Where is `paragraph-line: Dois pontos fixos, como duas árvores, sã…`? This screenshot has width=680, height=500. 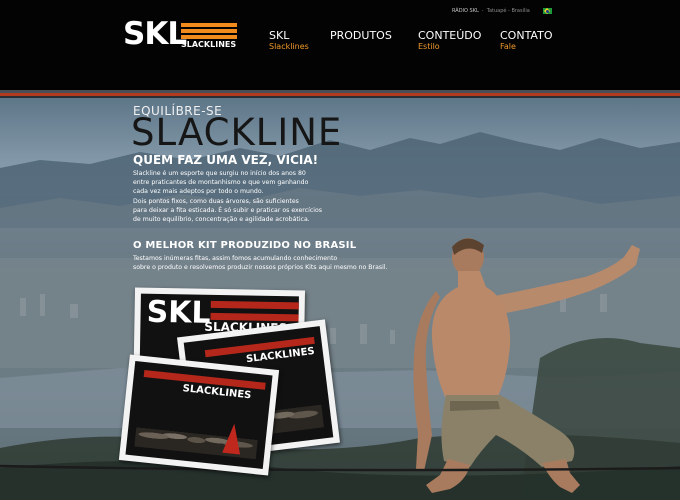
paragraph-line: Dois pontos fixos, como duas árvores, sã… is located at coordinates (216, 201).